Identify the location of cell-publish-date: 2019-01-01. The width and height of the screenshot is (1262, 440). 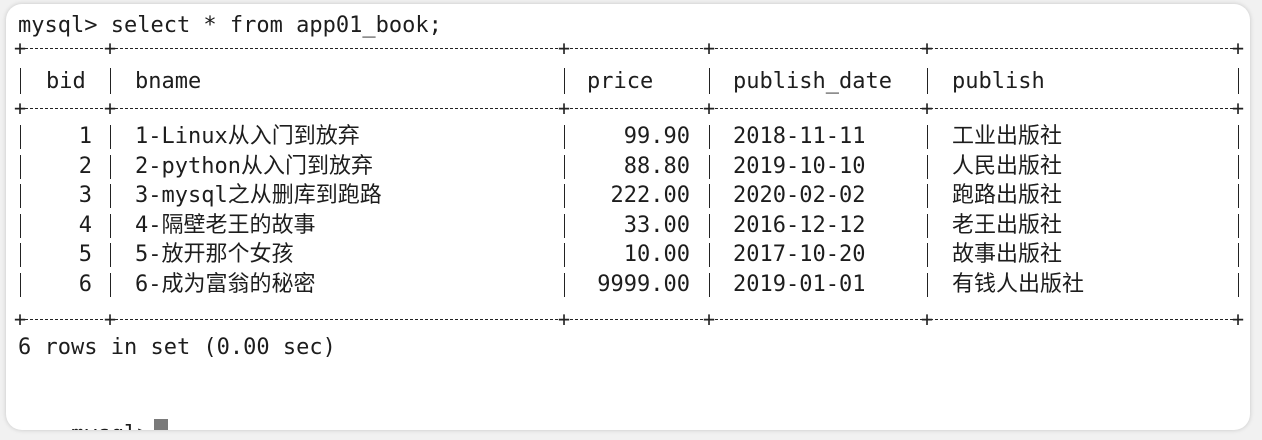
(799, 284).